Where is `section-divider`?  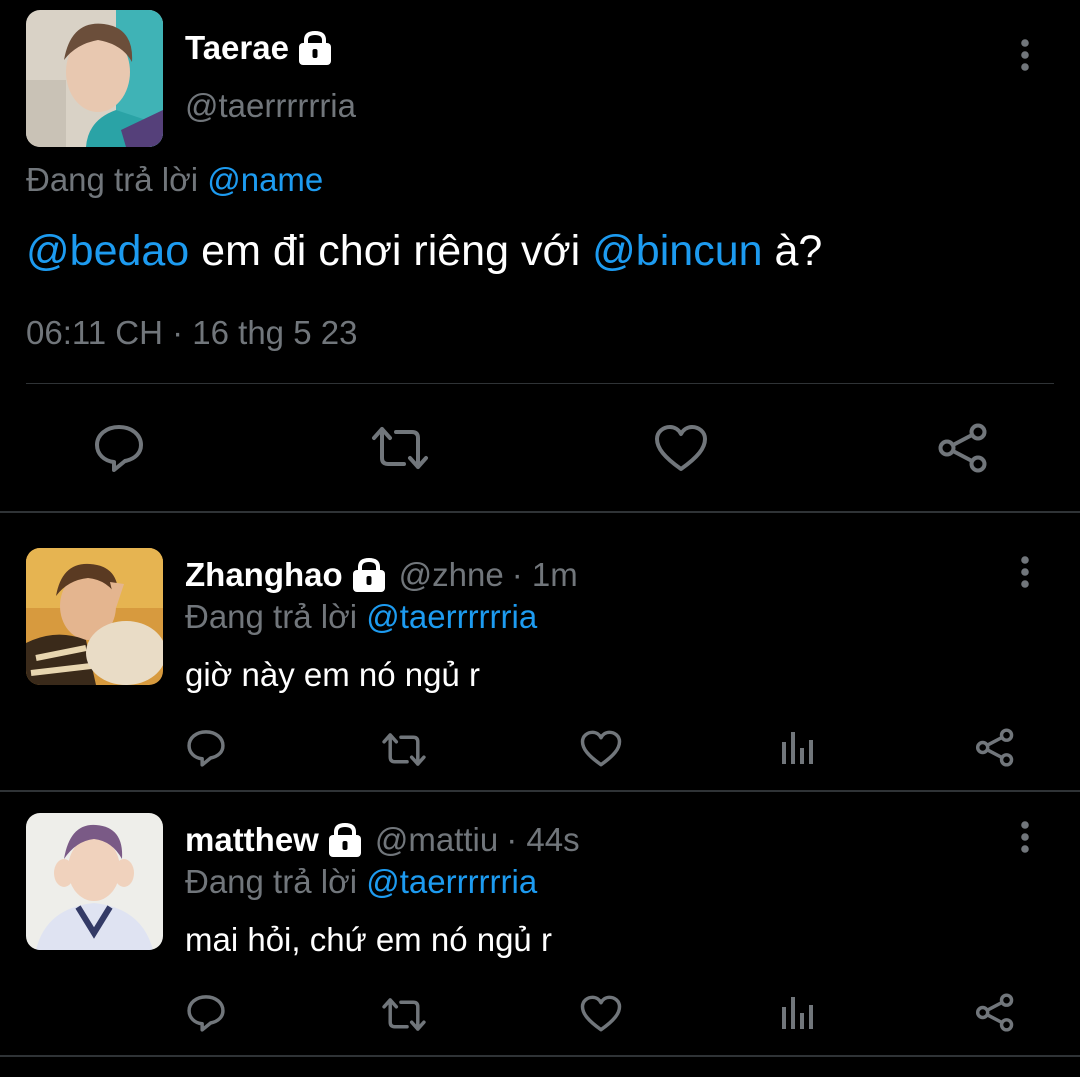
section-divider is located at coordinates (540, 512).